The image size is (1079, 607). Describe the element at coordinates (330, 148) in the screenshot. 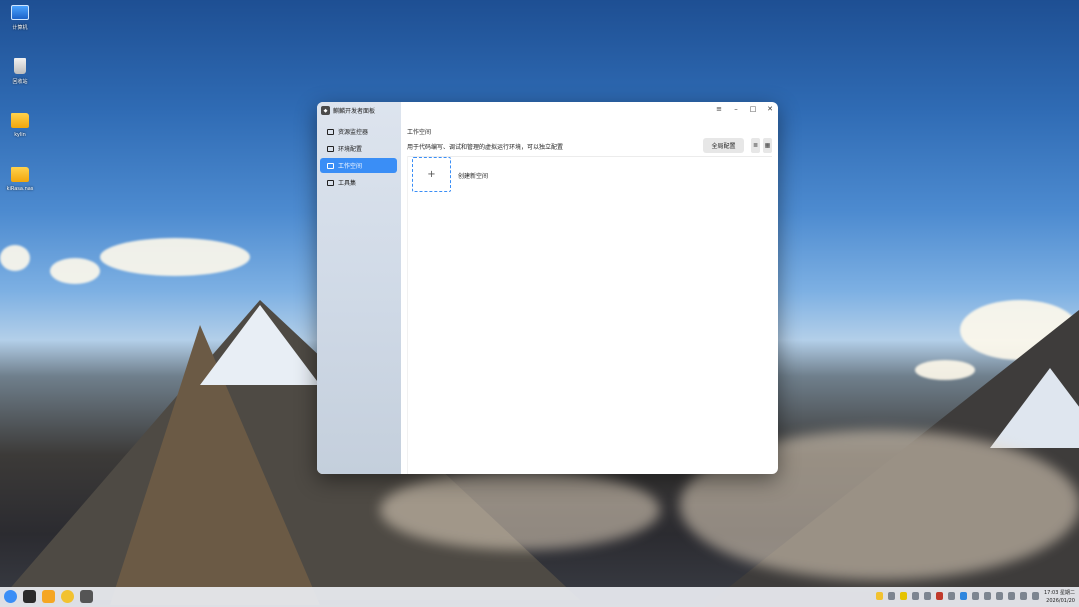

I see `settings-icon` at that location.